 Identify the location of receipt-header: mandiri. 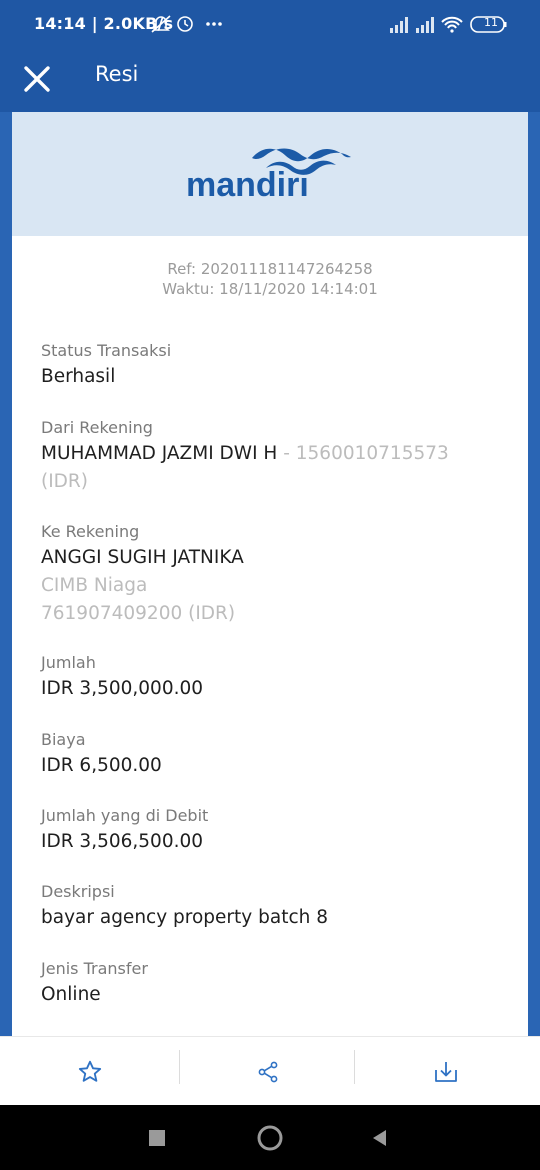
(270, 174).